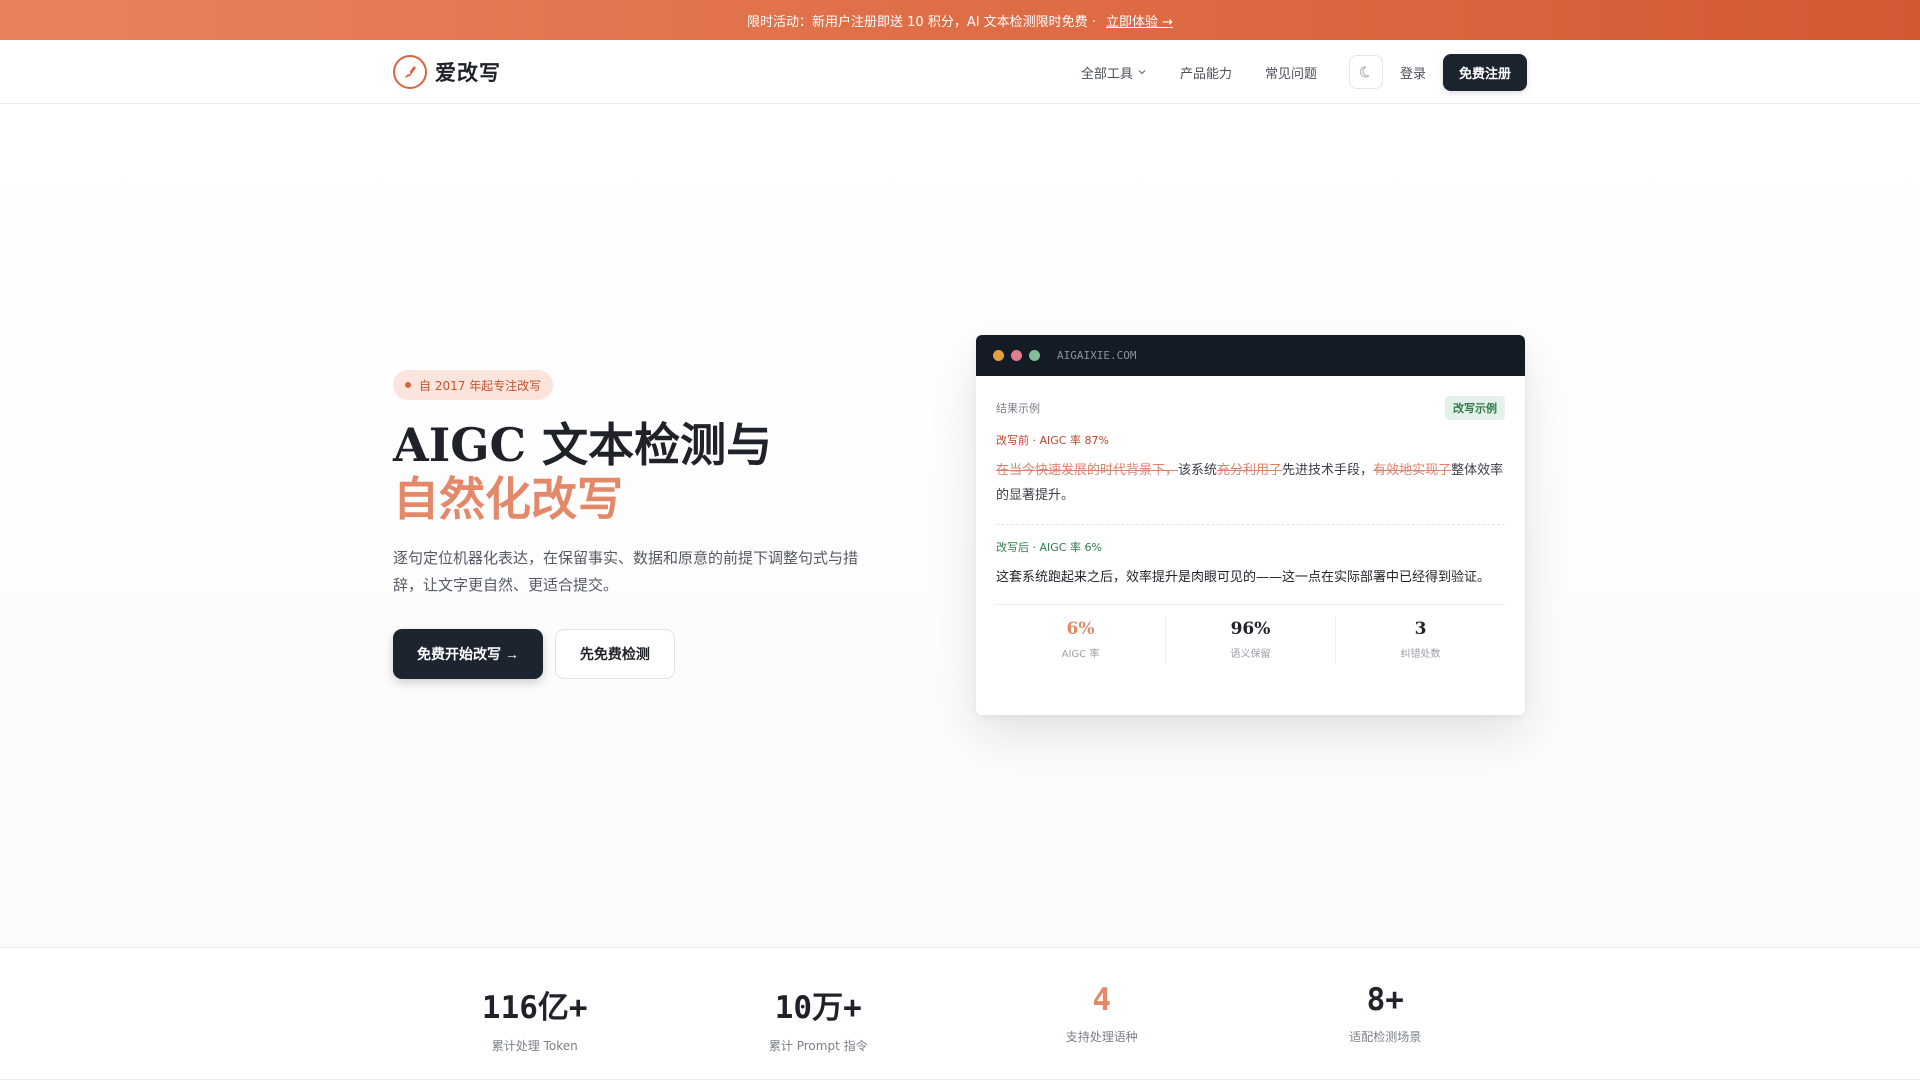 Image resolution: width=1920 pixels, height=1080 pixels. I want to click on badge-dot-icon, so click(408, 385).